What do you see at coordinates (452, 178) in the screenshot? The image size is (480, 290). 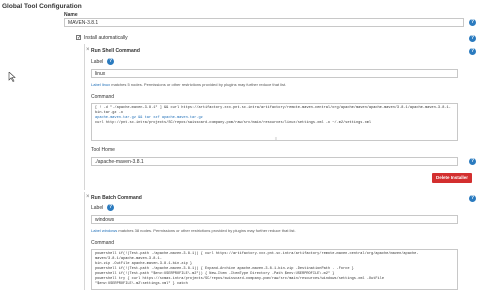 I see `delete-installer-button: Delete Installer` at bounding box center [452, 178].